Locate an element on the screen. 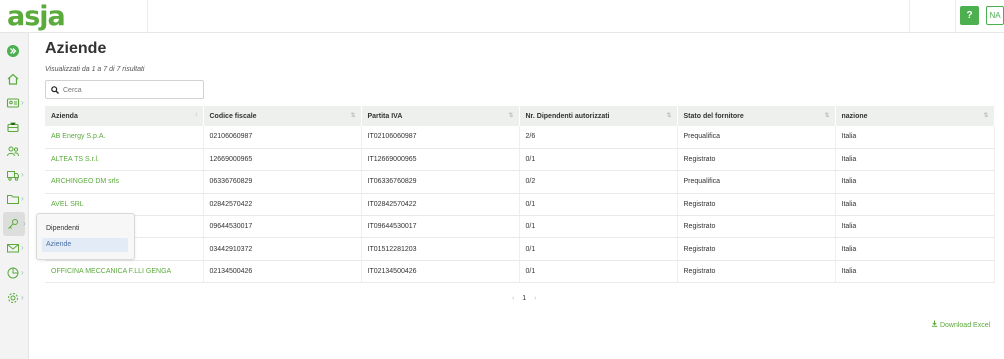 The height and width of the screenshot is (359, 1004). cell-dipendenti: 0/2 is located at coordinates (598, 182).